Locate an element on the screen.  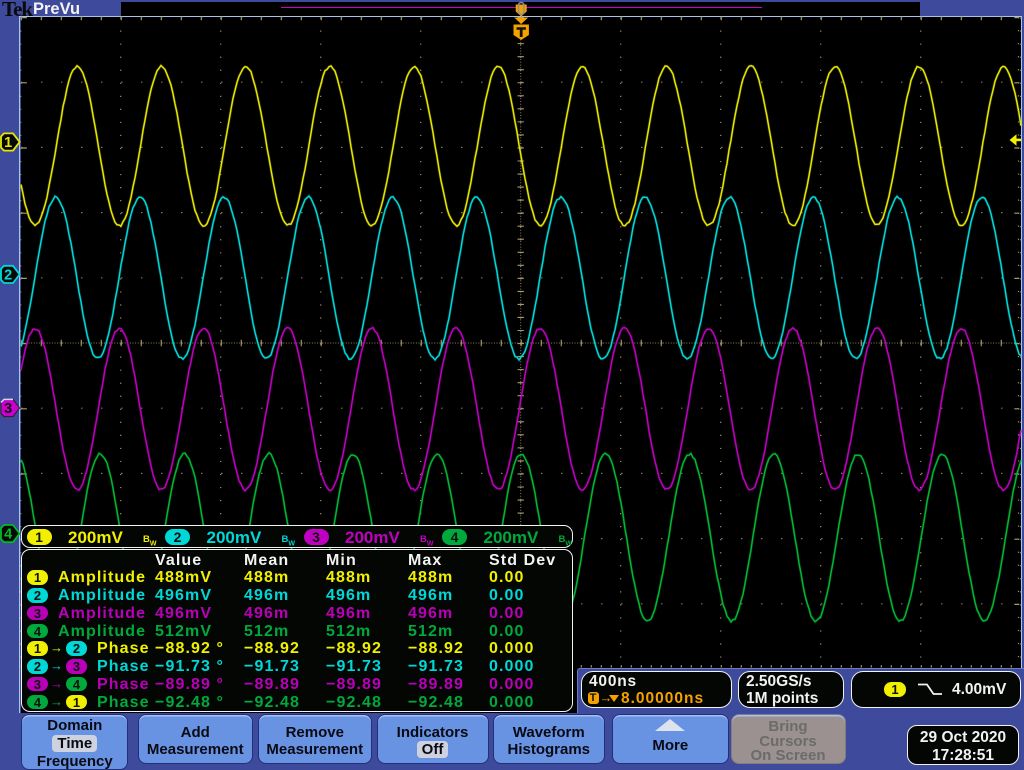
svg-text: 3 is located at coordinates (8, 409).